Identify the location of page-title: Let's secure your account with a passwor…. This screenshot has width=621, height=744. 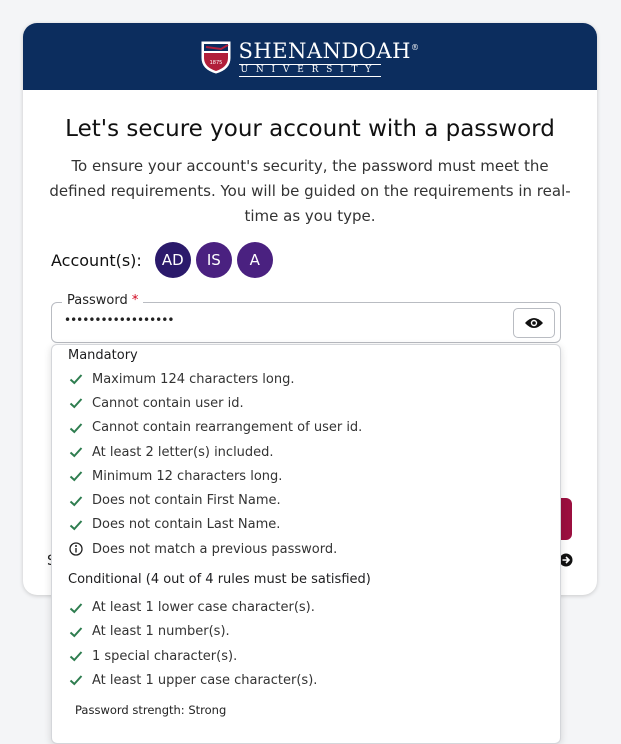
(310, 129).